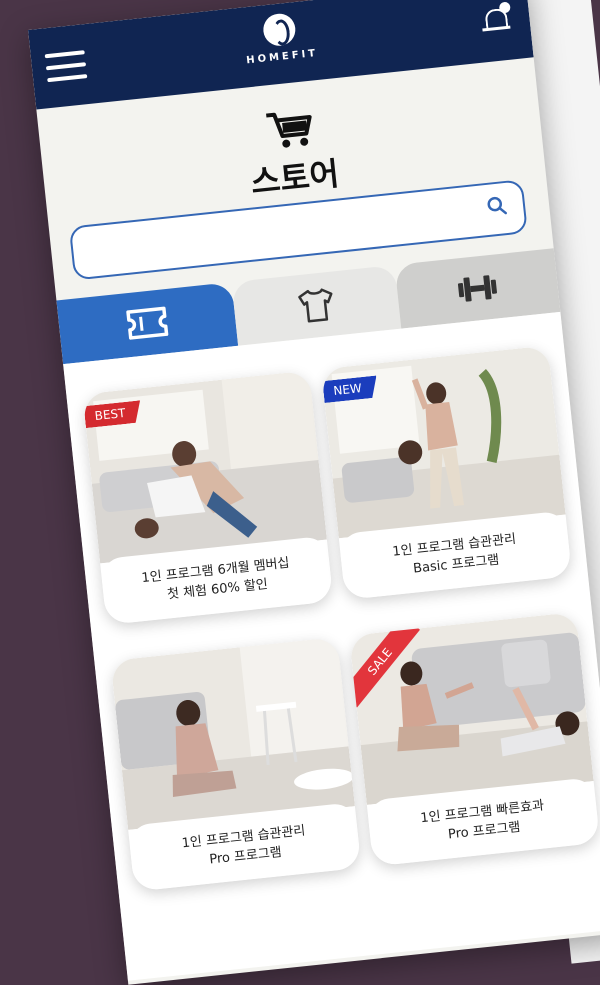 This screenshot has width=600, height=985. I want to click on product-card: NEW 1인 프로그램 습관관리 Basic 프로그램, so click(447, 472).